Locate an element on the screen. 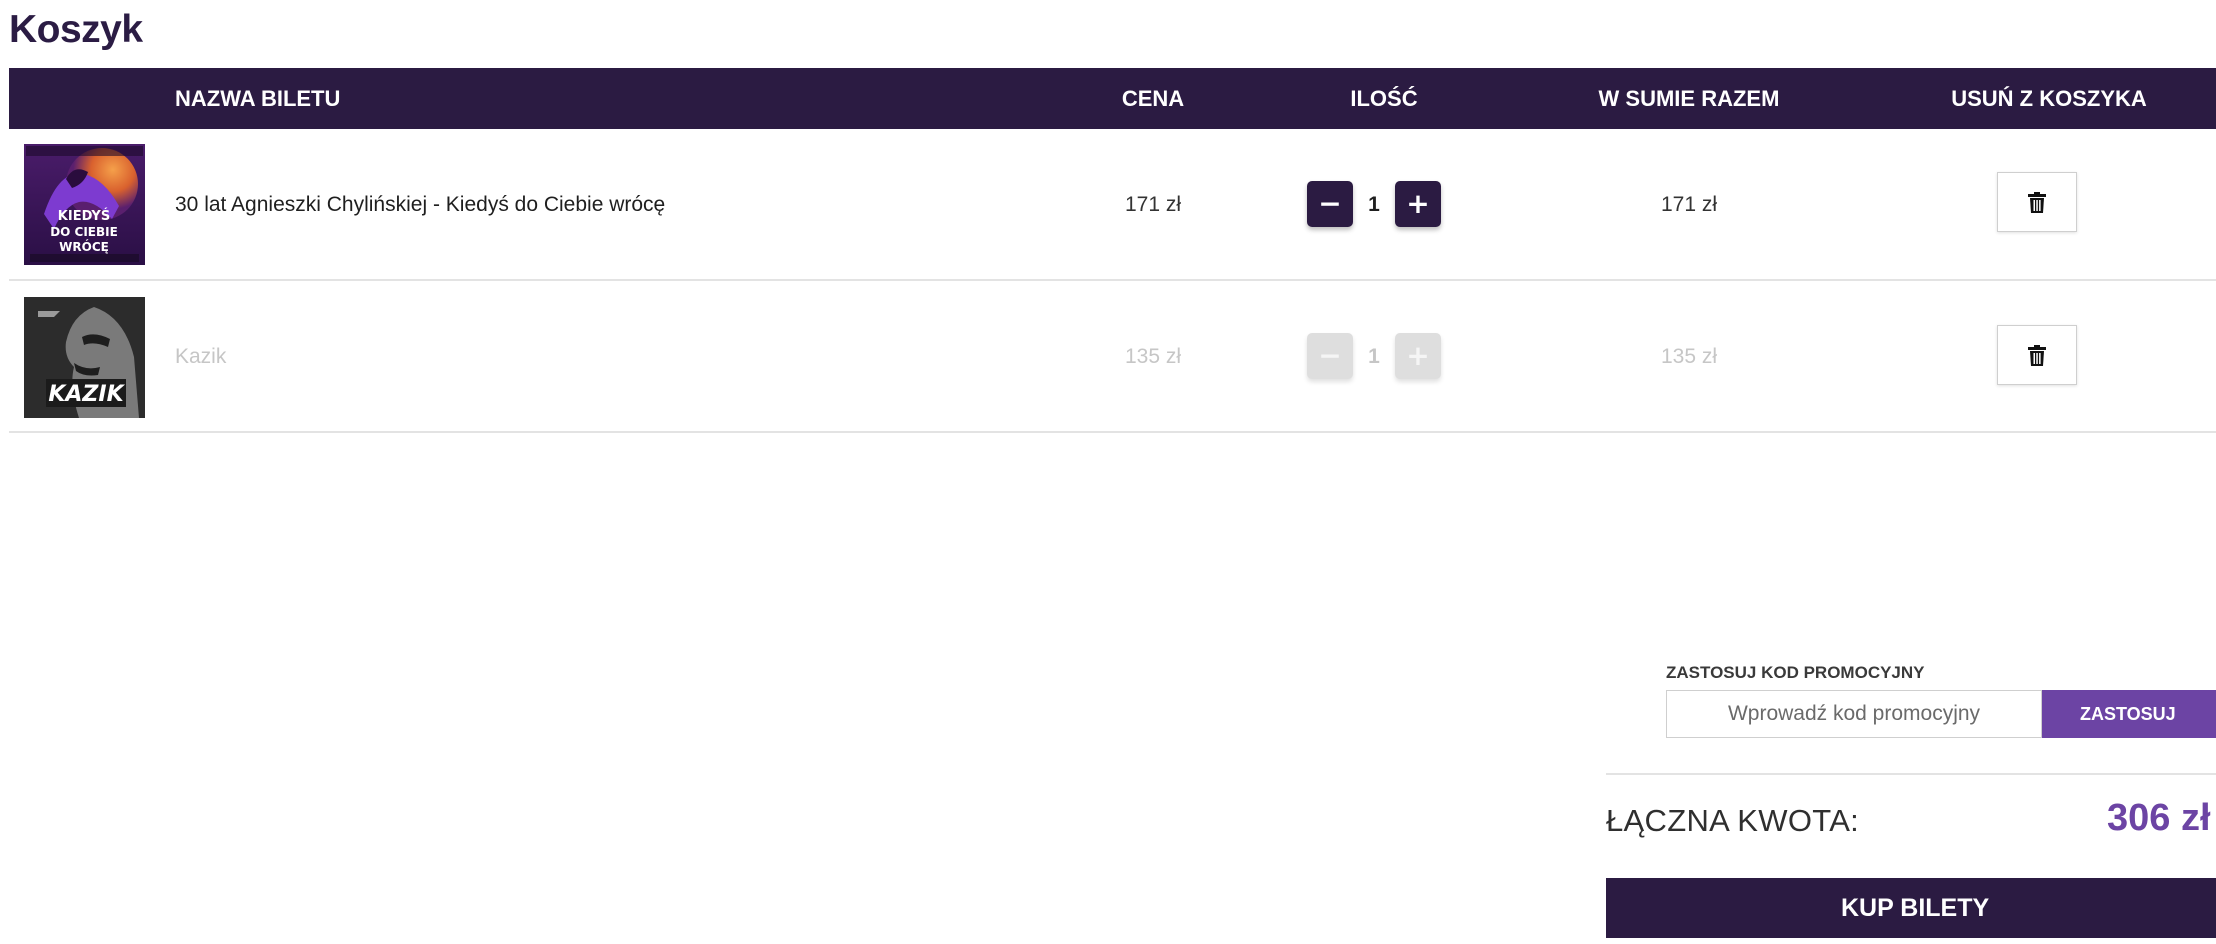 The width and height of the screenshot is (2216, 944). svg-text: DO CIEBIE is located at coordinates (84, 232).